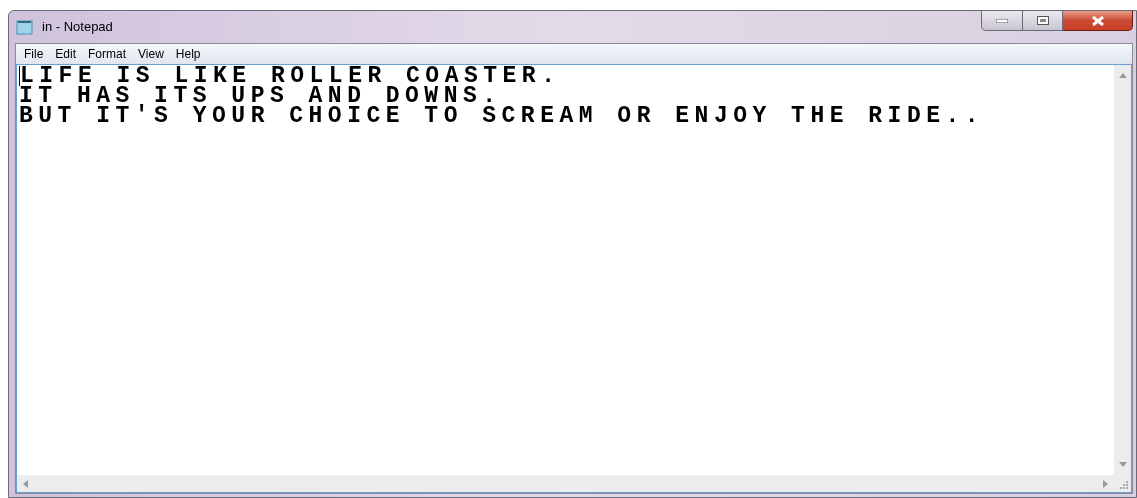  What do you see at coordinates (151, 54) in the screenshot?
I see `menu-item: View` at bounding box center [151, 54].